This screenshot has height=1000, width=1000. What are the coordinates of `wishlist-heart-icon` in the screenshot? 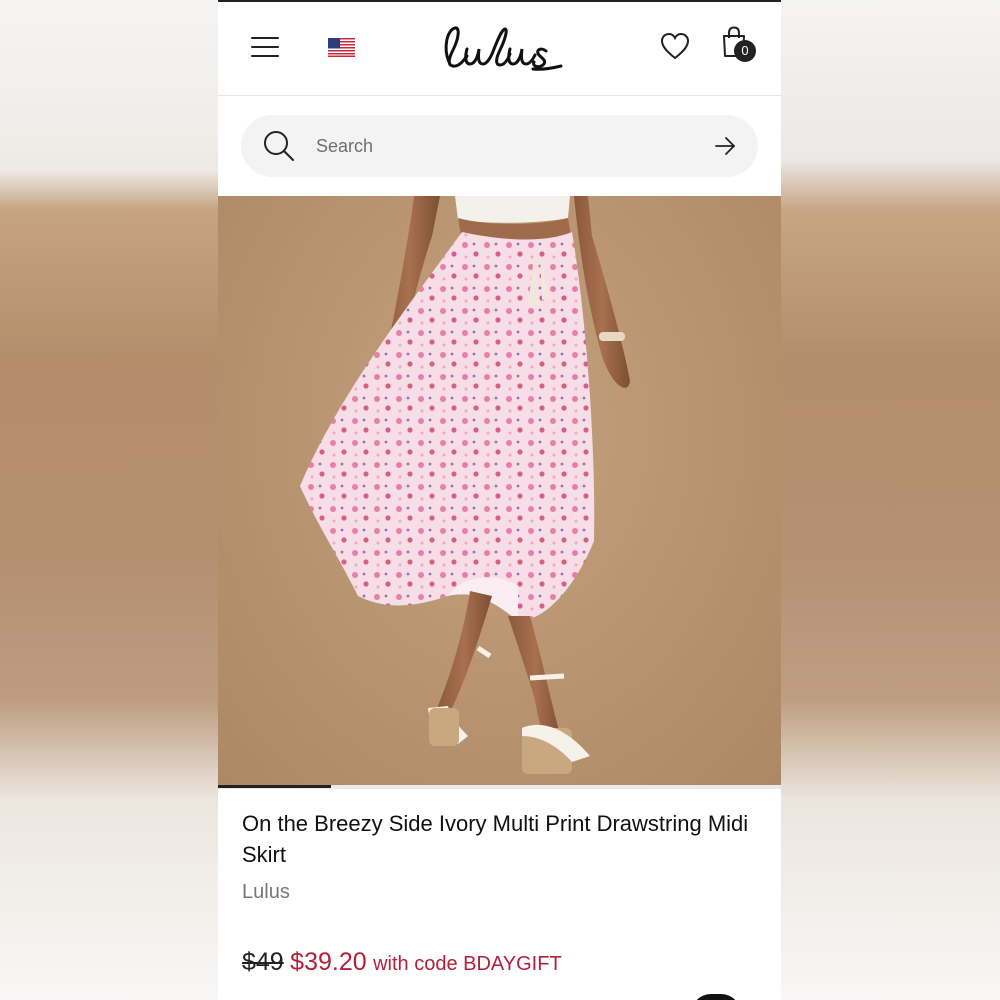 It's located at (675, 46).